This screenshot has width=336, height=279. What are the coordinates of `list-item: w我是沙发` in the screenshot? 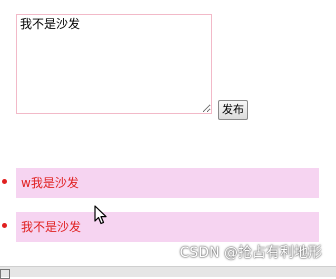 It's located at (168, 183).